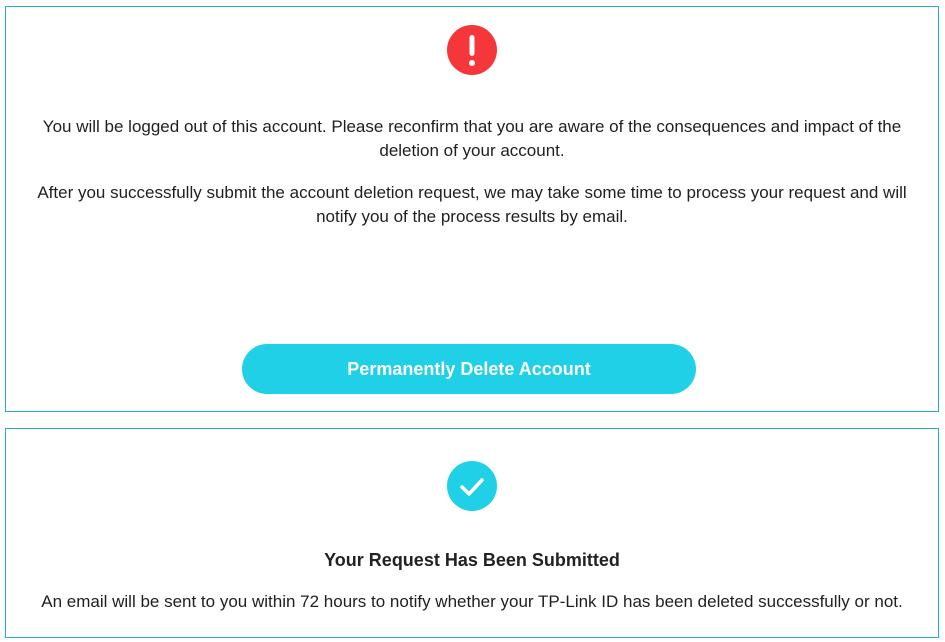 The image size is (945, 642). Describe the element at coordinates (472, 560) in the screenshot. I see `request-submitted-title: Your Request Has Been Submitted` at that location.